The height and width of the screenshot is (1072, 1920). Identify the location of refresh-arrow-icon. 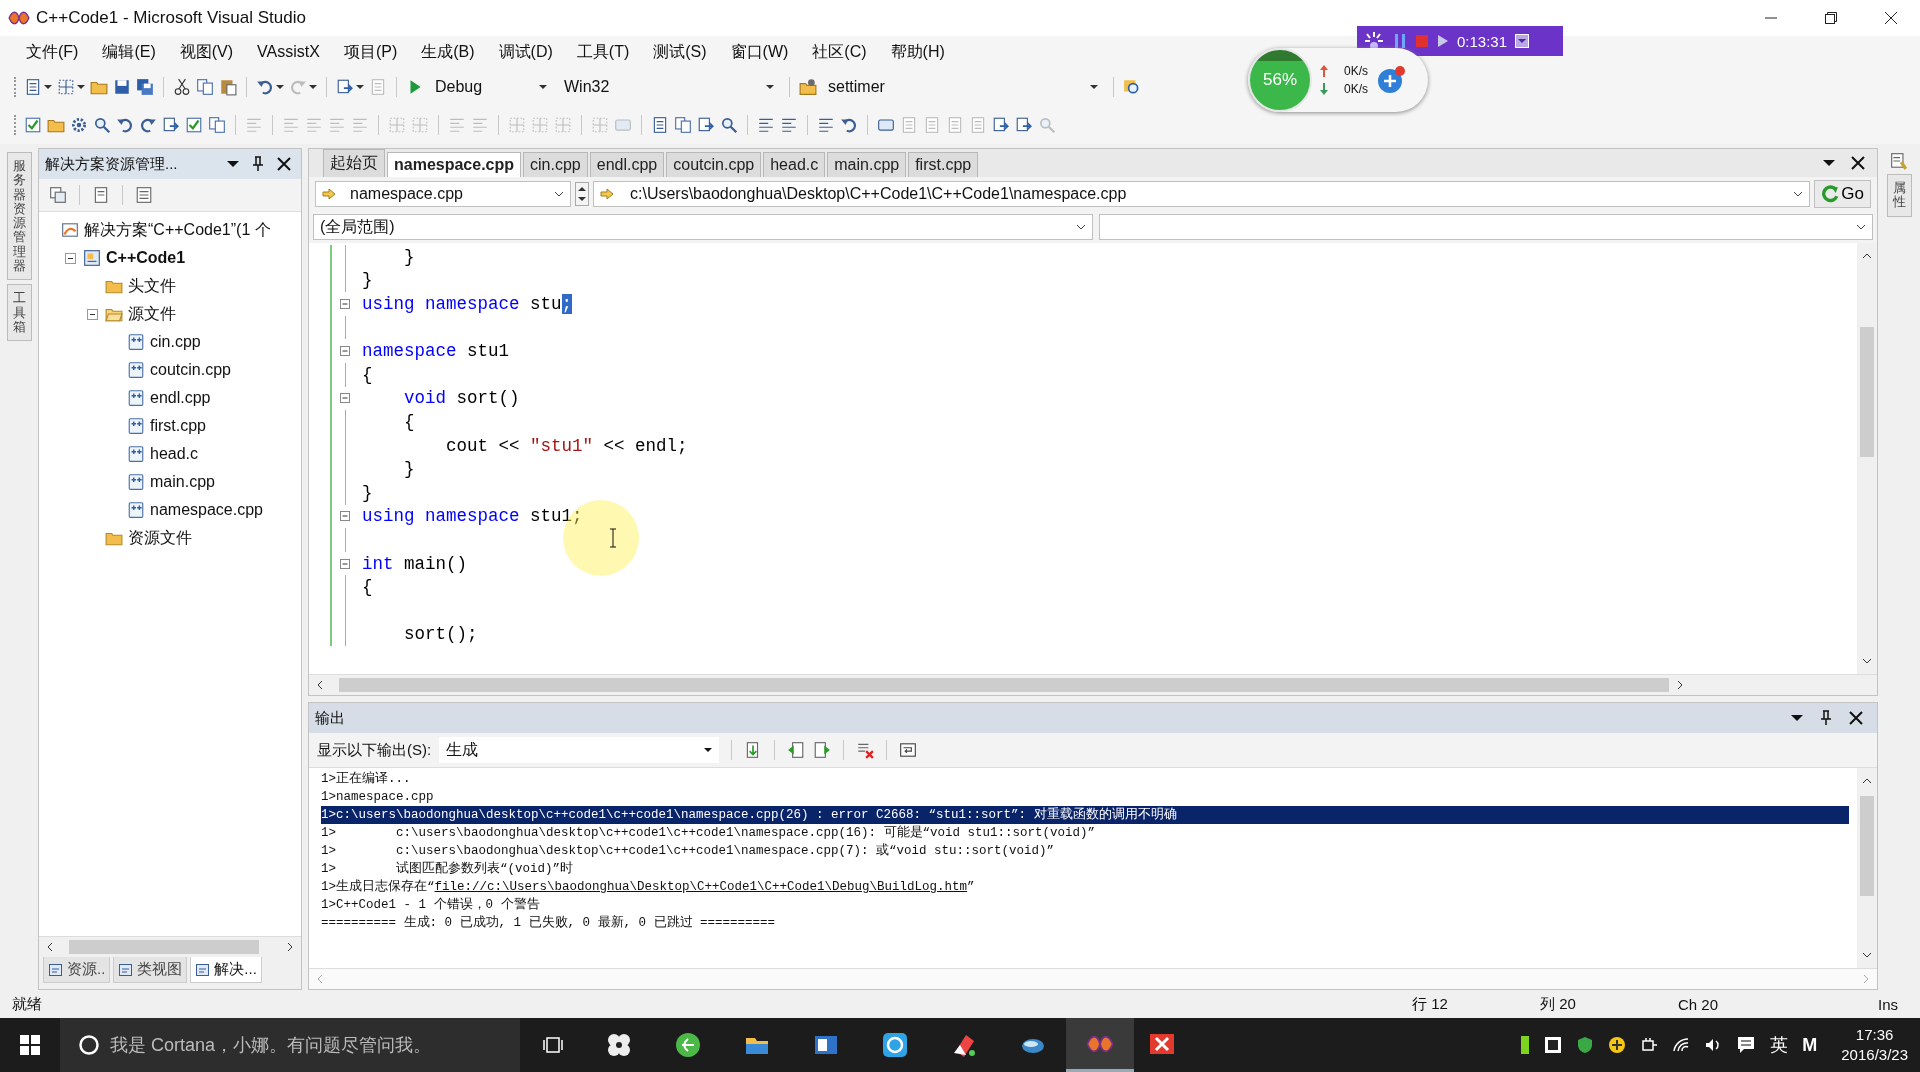
(1830, 194).